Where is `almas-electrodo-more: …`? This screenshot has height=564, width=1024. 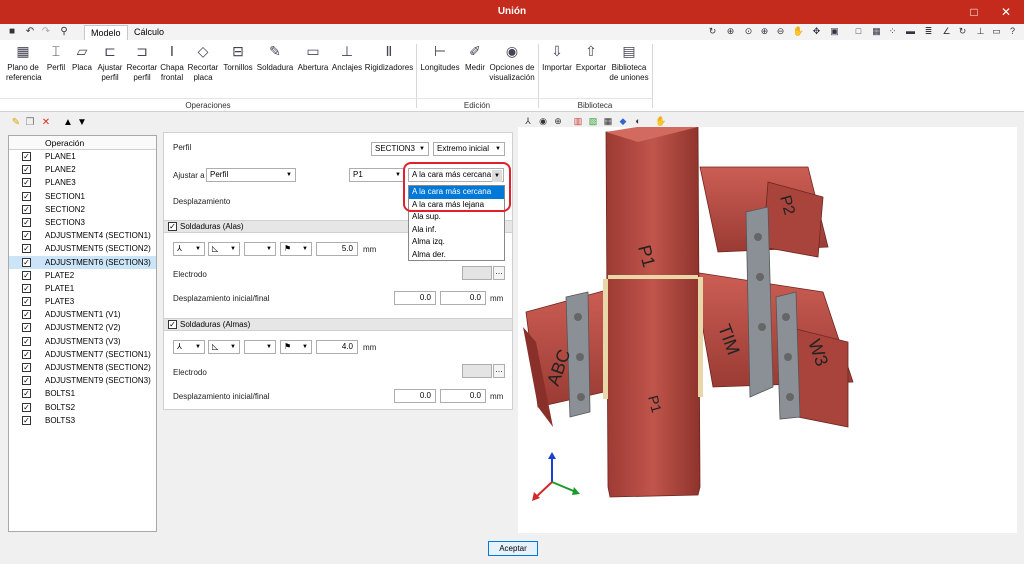
almas-electrodo-more: … is located at coordinates (499, 371).